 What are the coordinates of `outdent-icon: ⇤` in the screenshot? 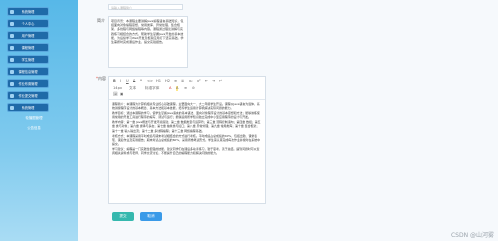 It's located at (206, 81).